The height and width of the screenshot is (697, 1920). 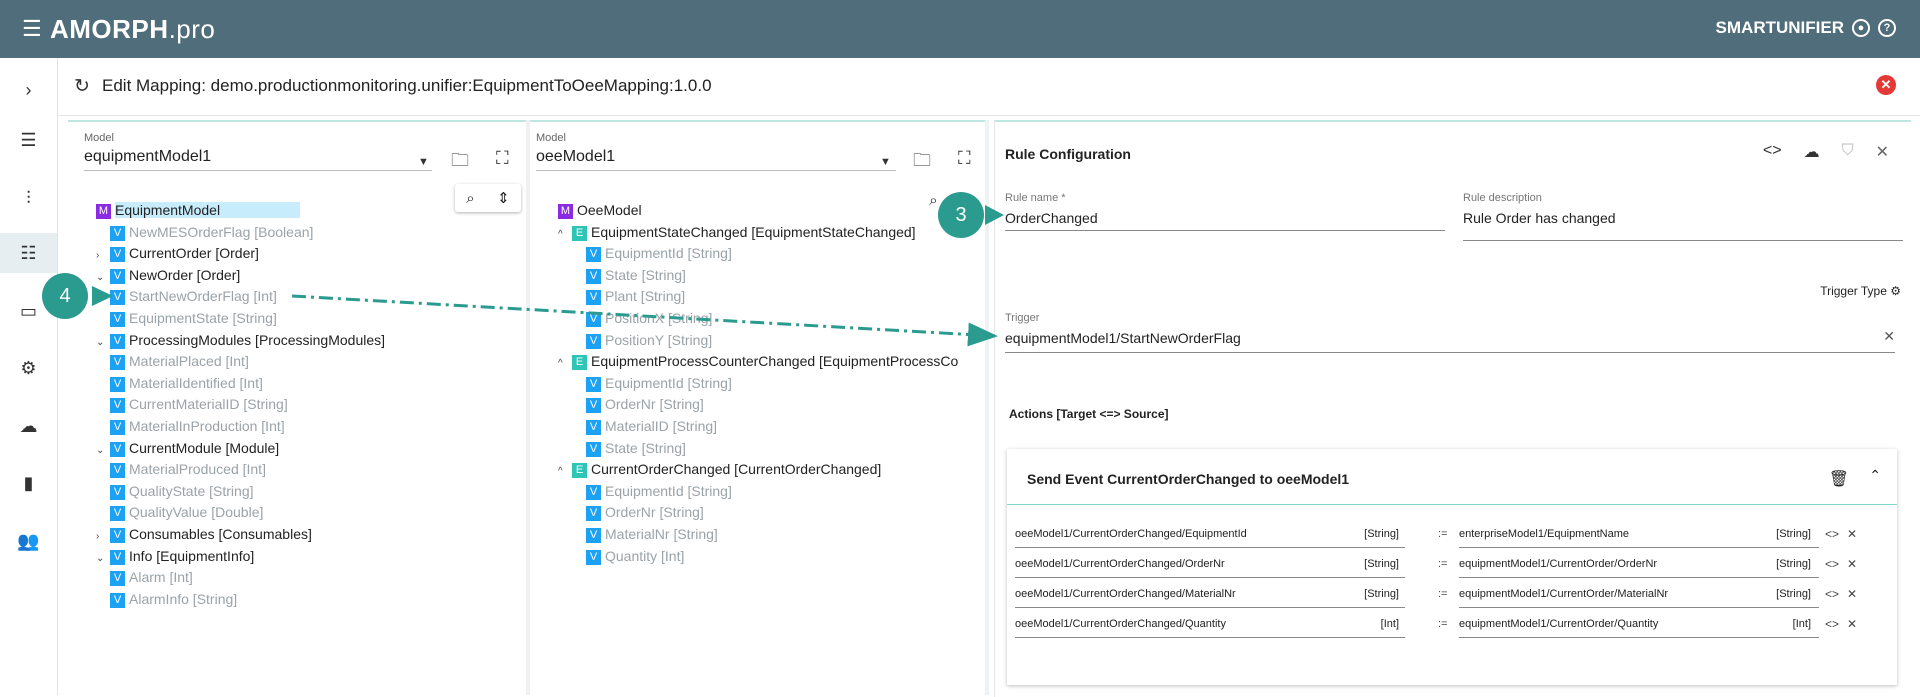 I want to click on step-badge-3: 3, so click(x=961, y=215).